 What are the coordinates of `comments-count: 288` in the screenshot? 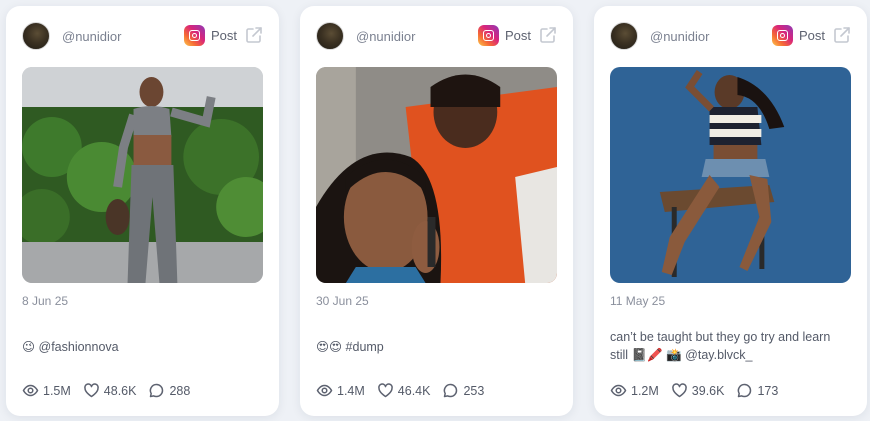 It's located at (180, 390).